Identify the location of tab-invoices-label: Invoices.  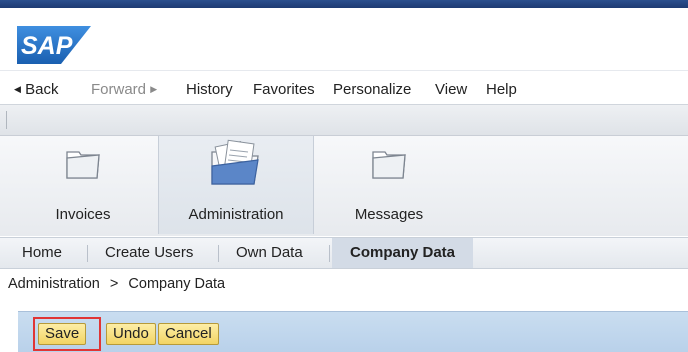
(83, 214).